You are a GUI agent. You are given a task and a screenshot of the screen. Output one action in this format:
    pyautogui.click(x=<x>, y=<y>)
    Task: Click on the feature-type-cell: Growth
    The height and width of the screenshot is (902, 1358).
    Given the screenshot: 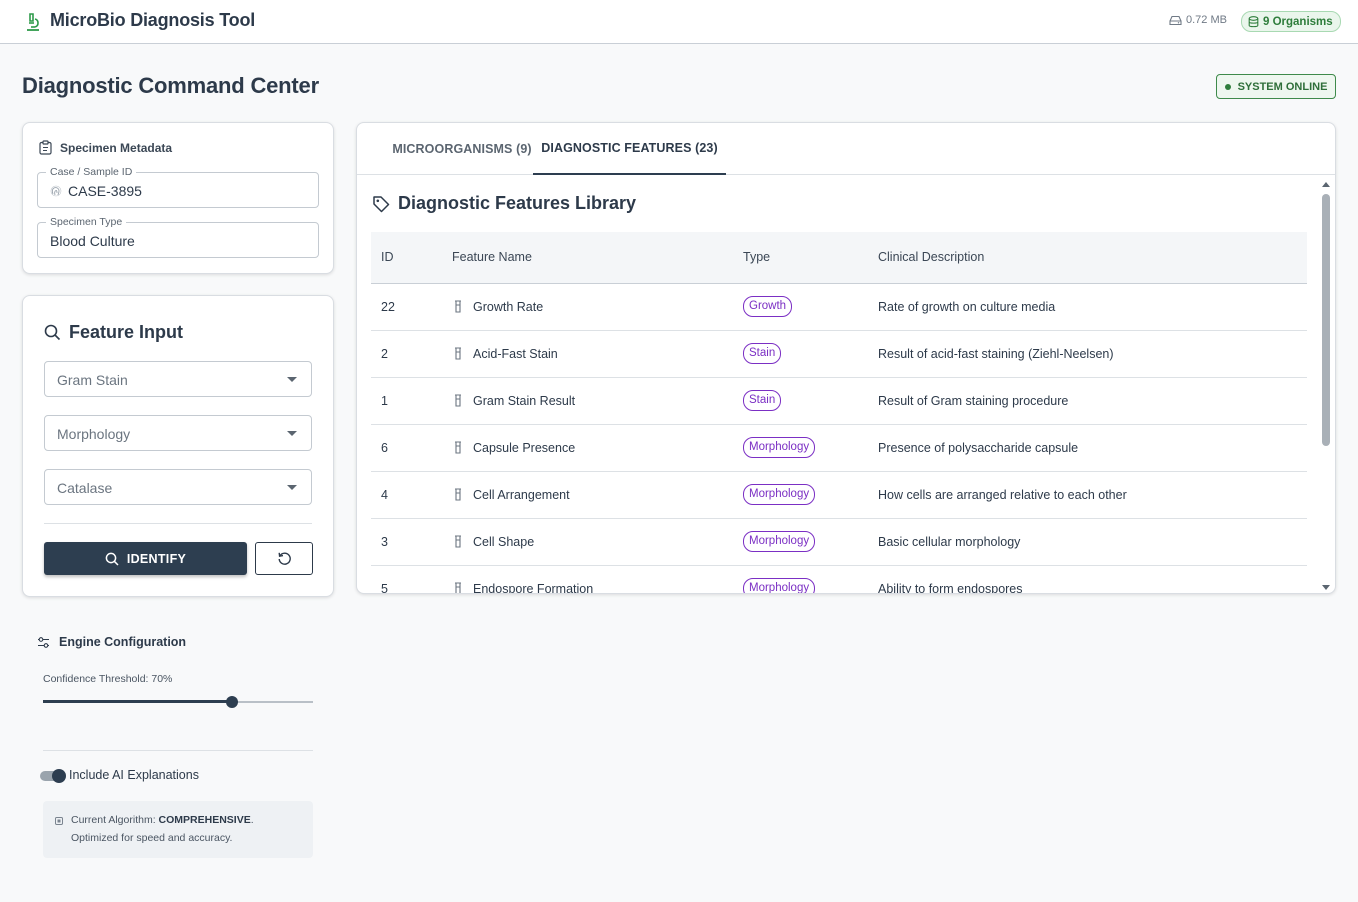 What is the action you would take?
    pyautogui.click(x=800, y=307)
    